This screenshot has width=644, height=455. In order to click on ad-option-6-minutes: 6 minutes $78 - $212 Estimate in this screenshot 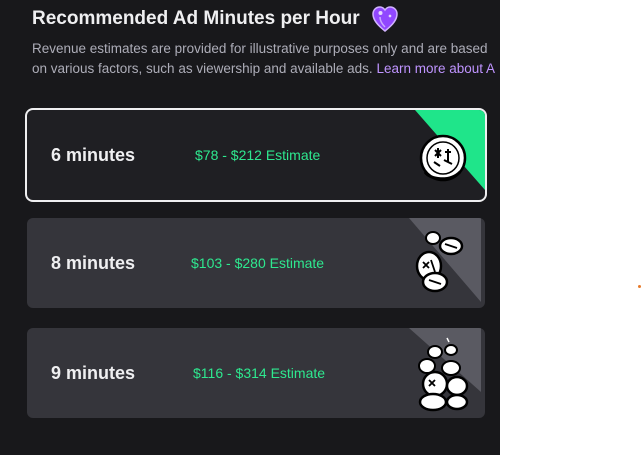, I will do `click(256, 155)`.